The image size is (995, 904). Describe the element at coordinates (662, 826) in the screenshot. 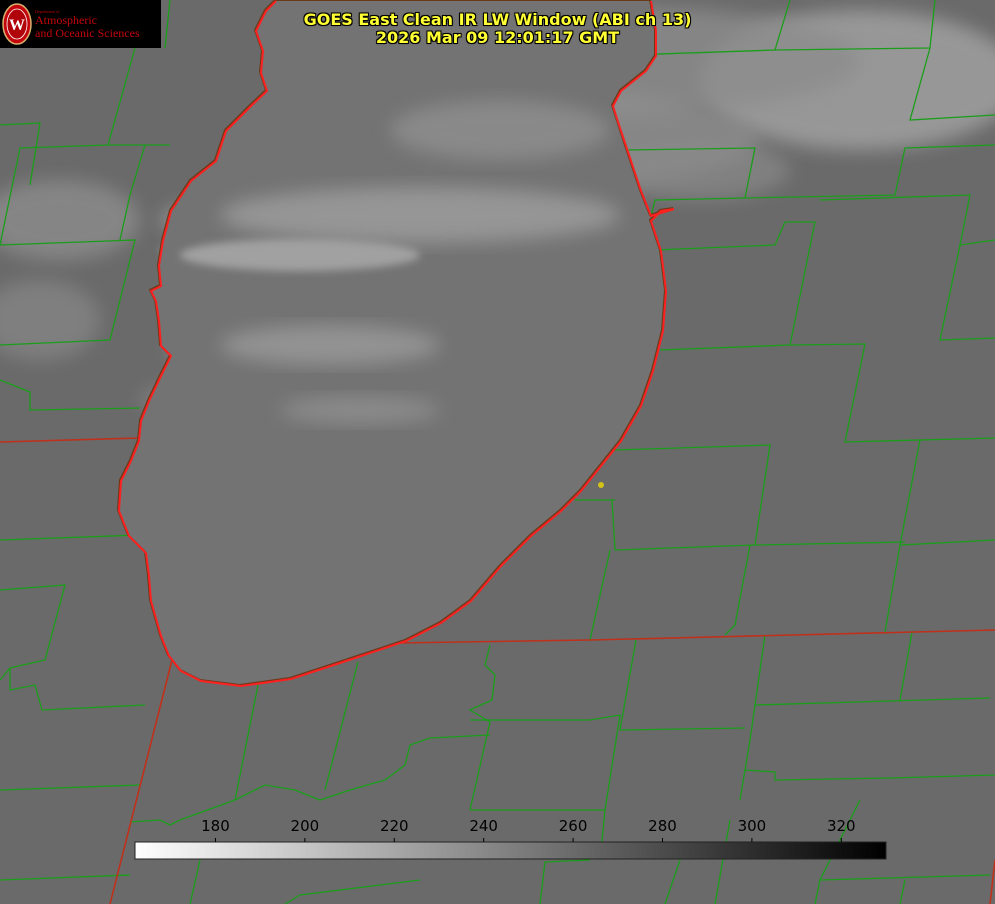

I see `colorbar-tick-label: 280` at that location.